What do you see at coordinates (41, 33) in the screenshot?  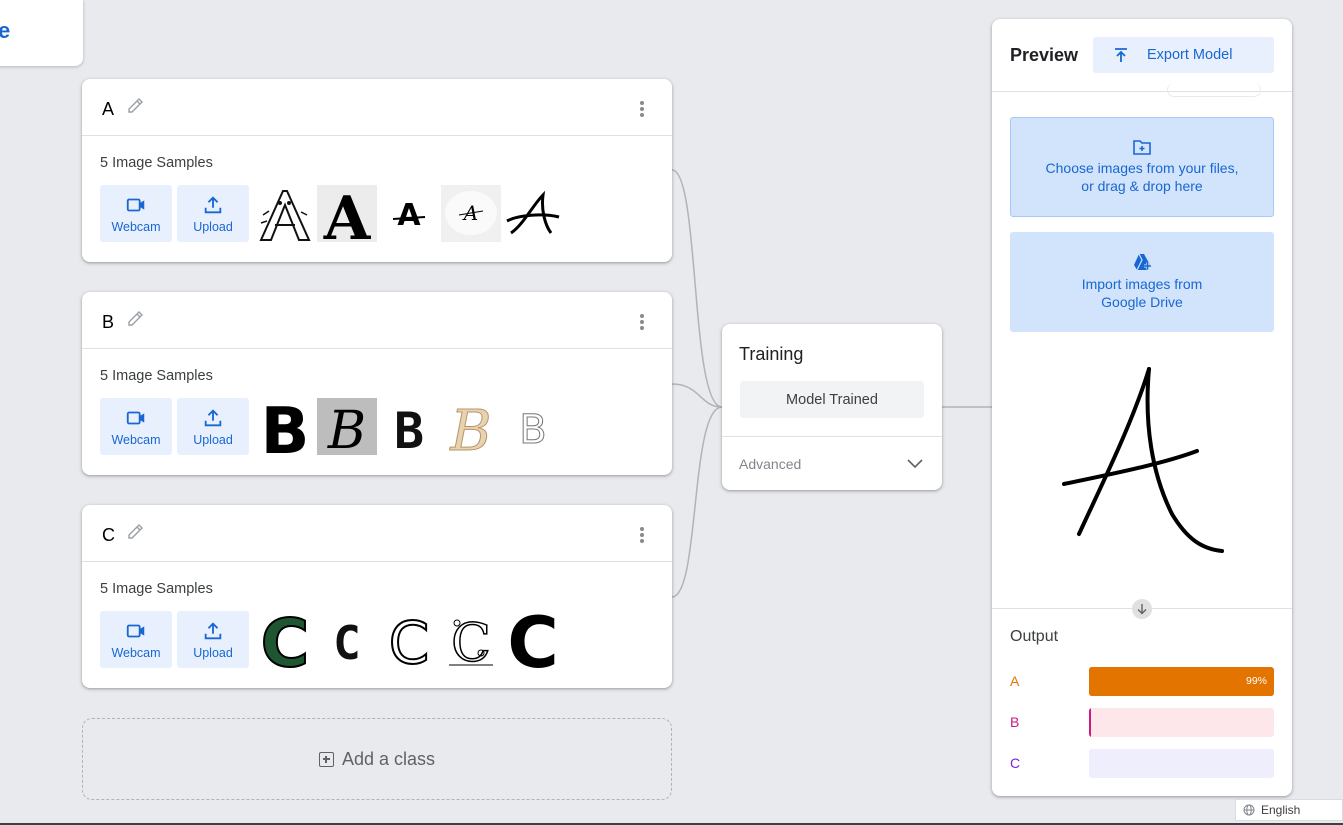 I see `partial-card: e` at bounding box center [41, 33].